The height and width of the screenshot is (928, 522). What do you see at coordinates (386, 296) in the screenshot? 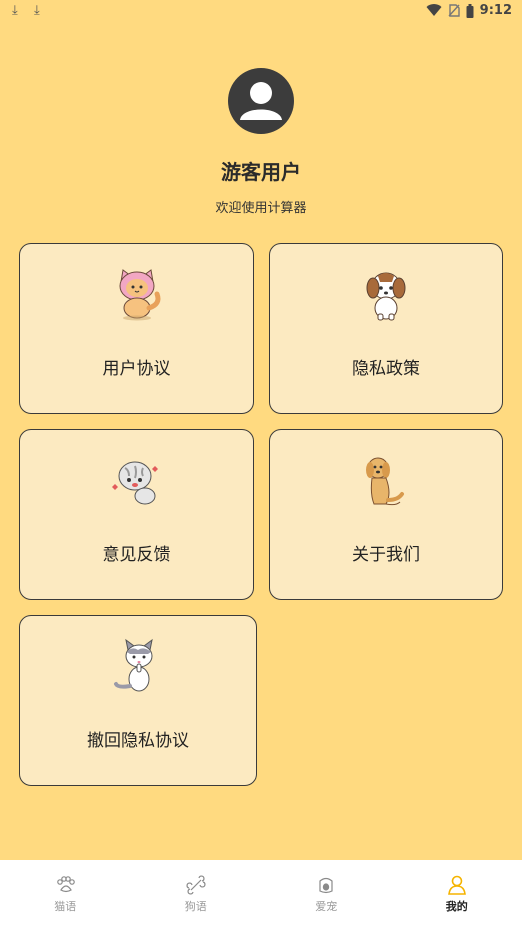
I see `shihtzu-dog-icon` at bounding box center [386, 296].